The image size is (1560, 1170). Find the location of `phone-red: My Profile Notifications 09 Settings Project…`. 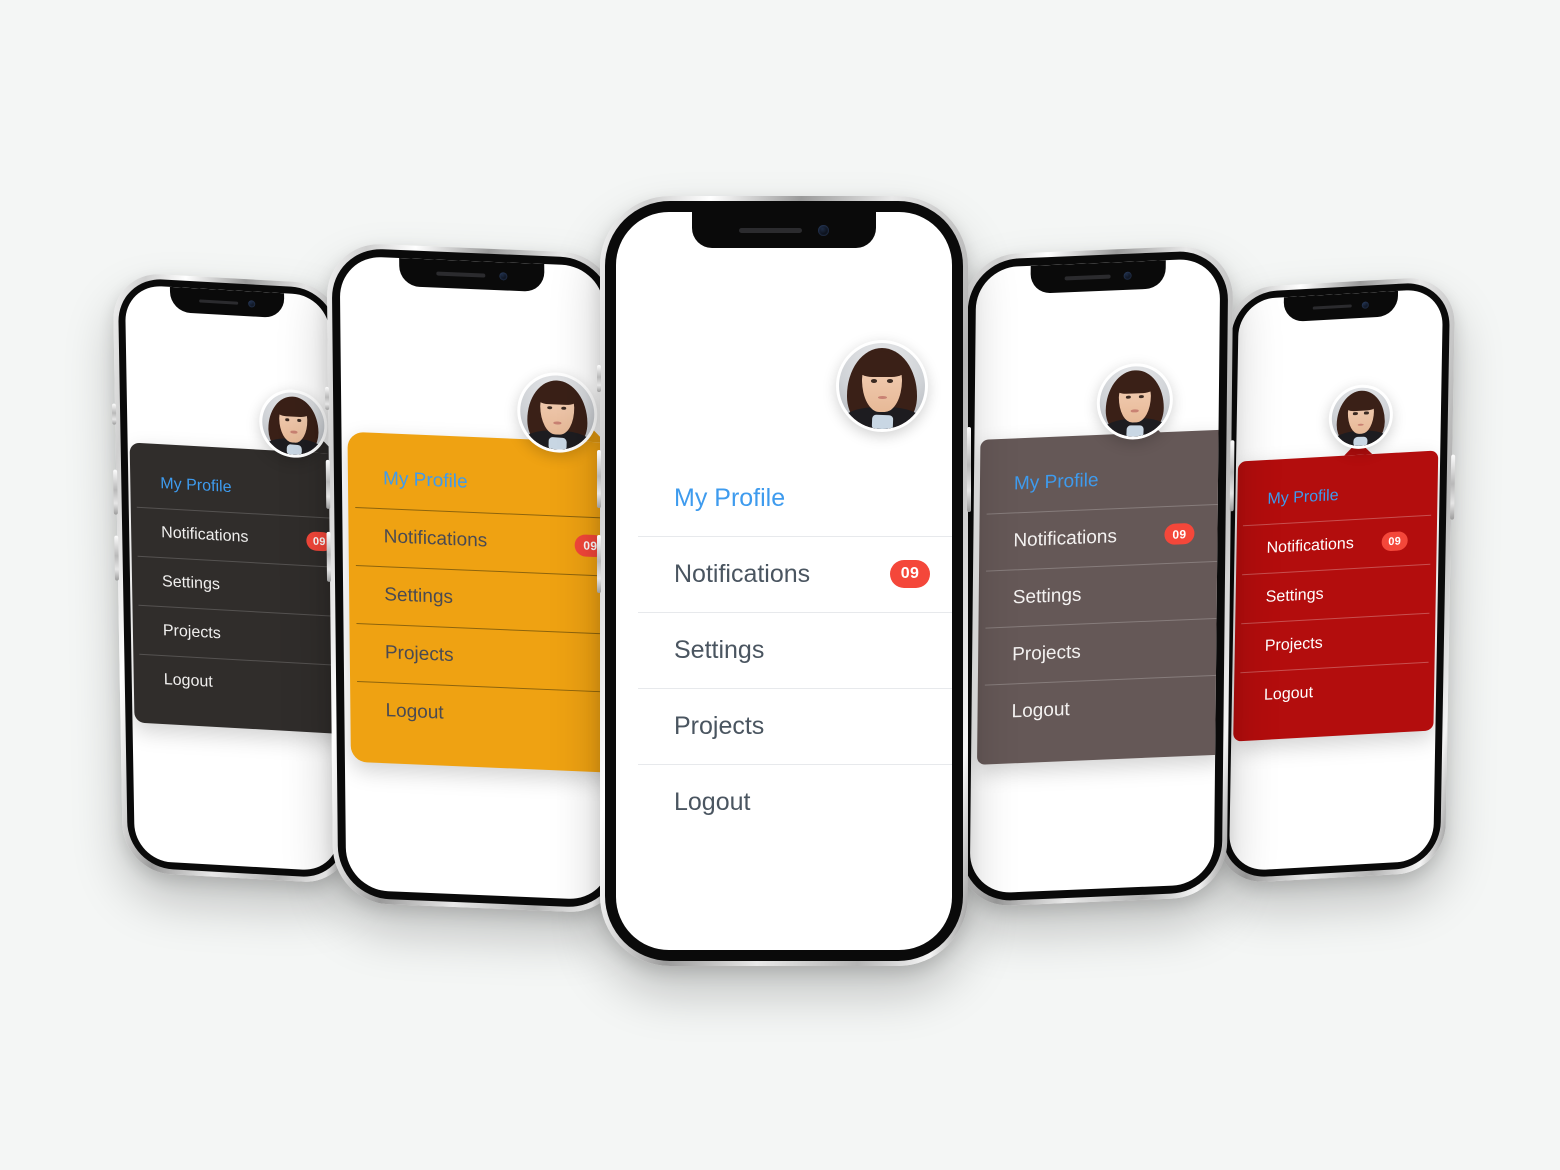

phone-red: My Profile Notifications 09 Settings Project… is located at coordinates (1336, 580).